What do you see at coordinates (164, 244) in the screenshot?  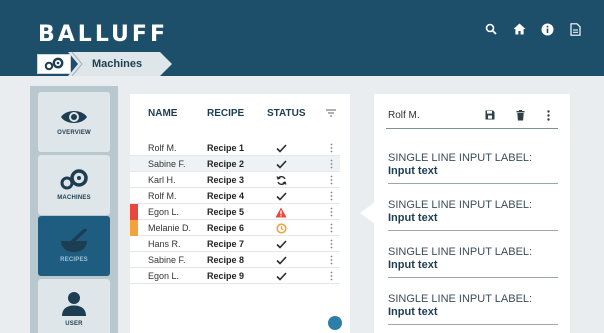 I see `cell-name: Hans R.` at bounding box center [164, 244].